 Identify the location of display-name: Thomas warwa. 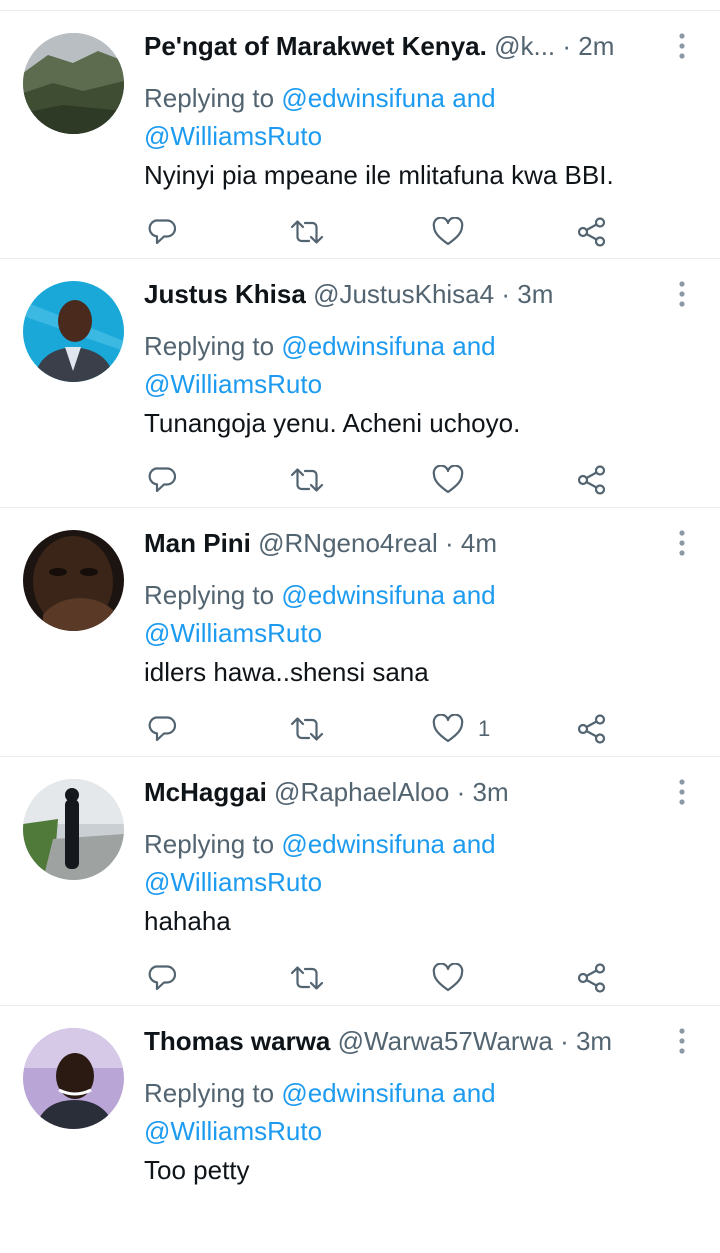
(237, 1041).